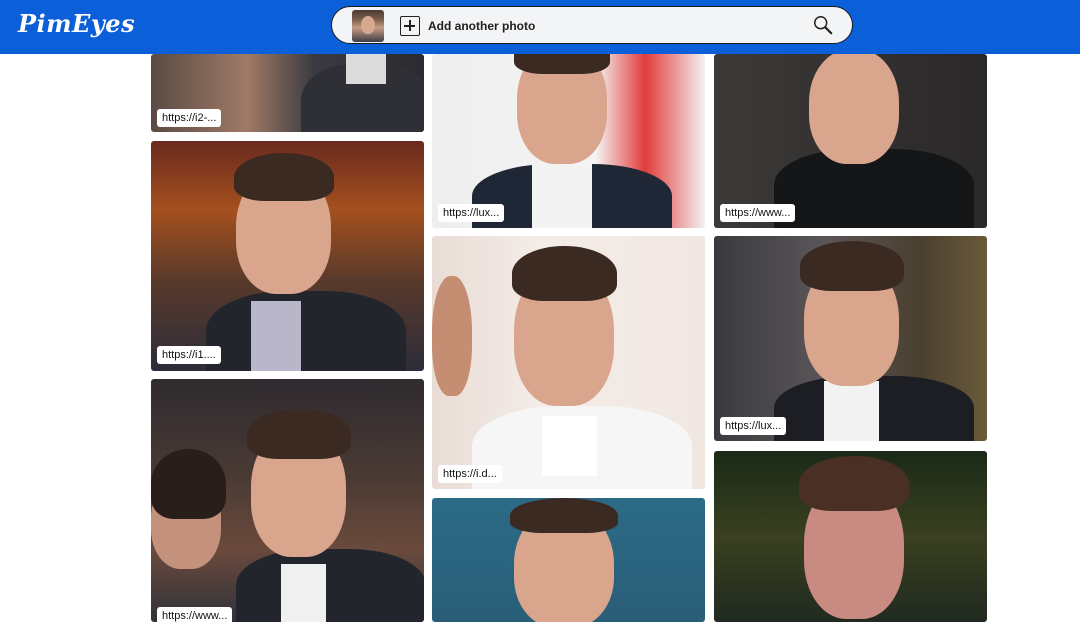 Image resolution: width=1080 pixels, height=622 pixels. What do you see at coordinates (592, 25) in the screenshot?
I see `search-bar: Add another photo` at bounding box center [592, 25].